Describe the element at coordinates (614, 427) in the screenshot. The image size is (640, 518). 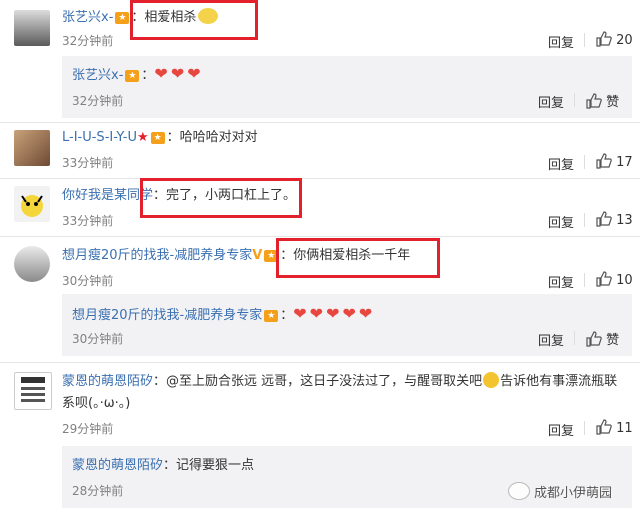
I see `like-button: 11` at that location.